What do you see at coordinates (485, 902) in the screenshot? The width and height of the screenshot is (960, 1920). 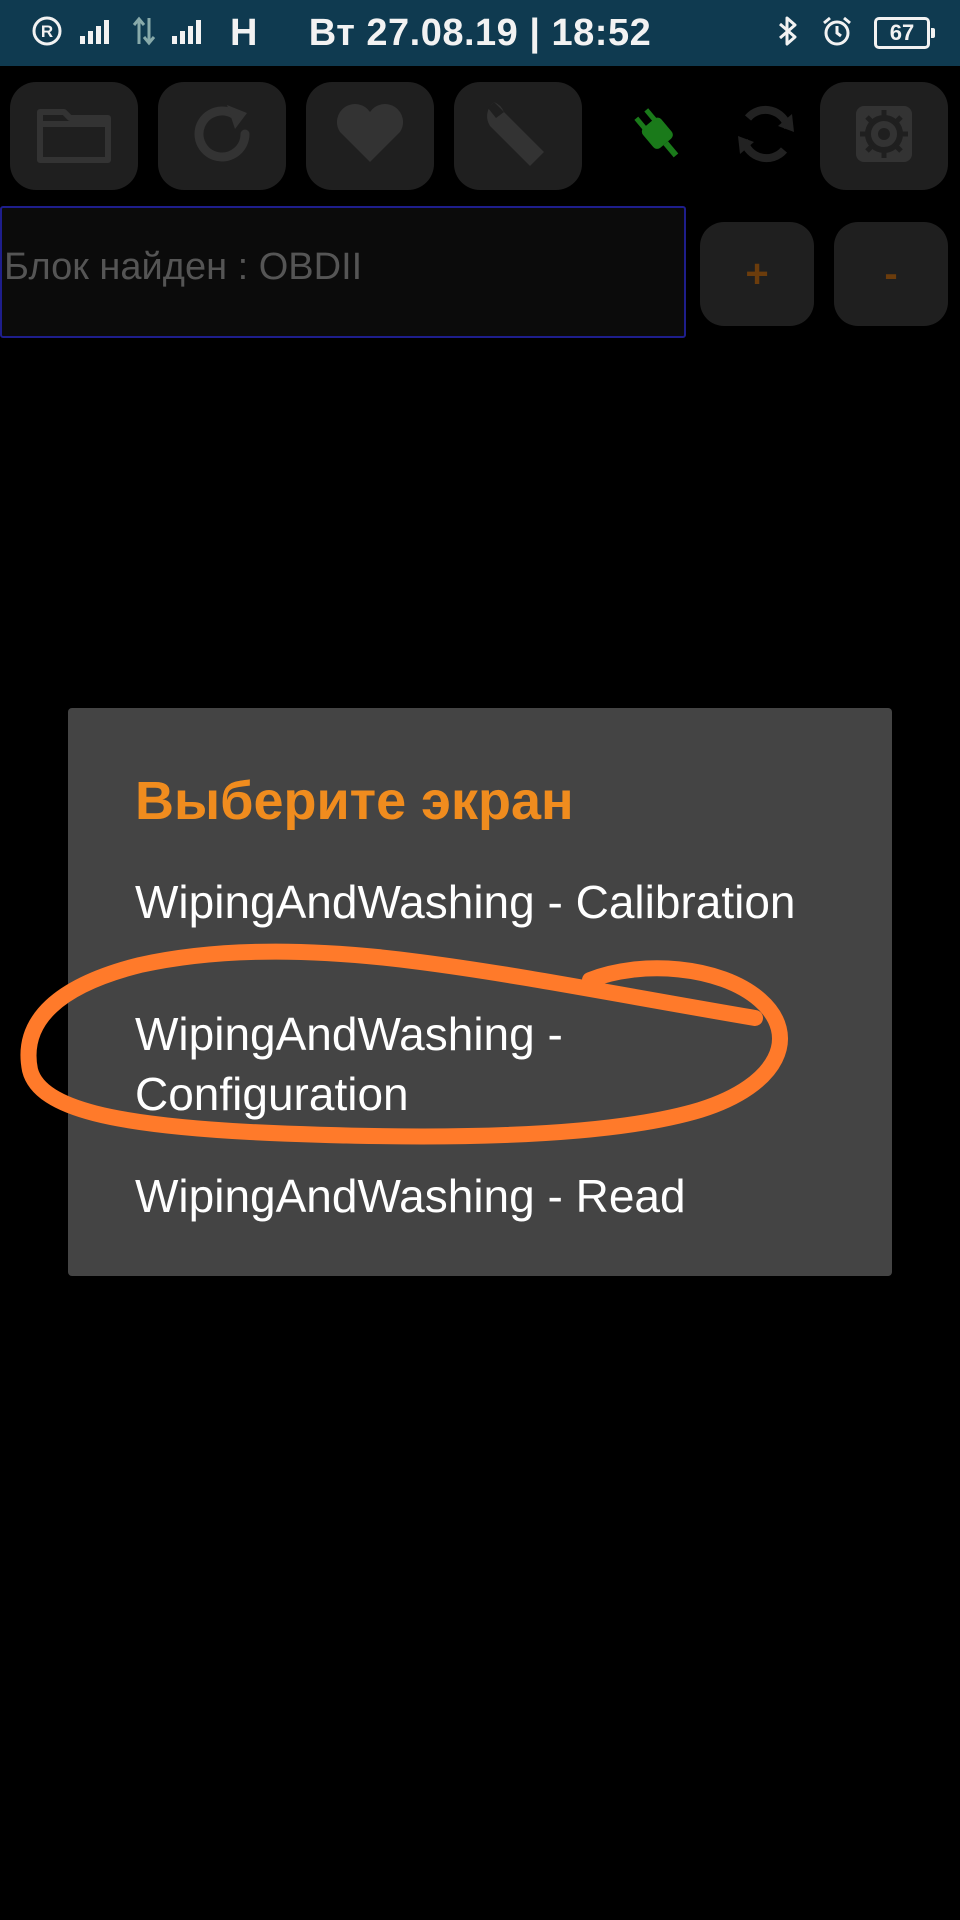 I see `dialog-item-calibration: WipingAndWashing - Calibration` at bounding box center [485, 902].